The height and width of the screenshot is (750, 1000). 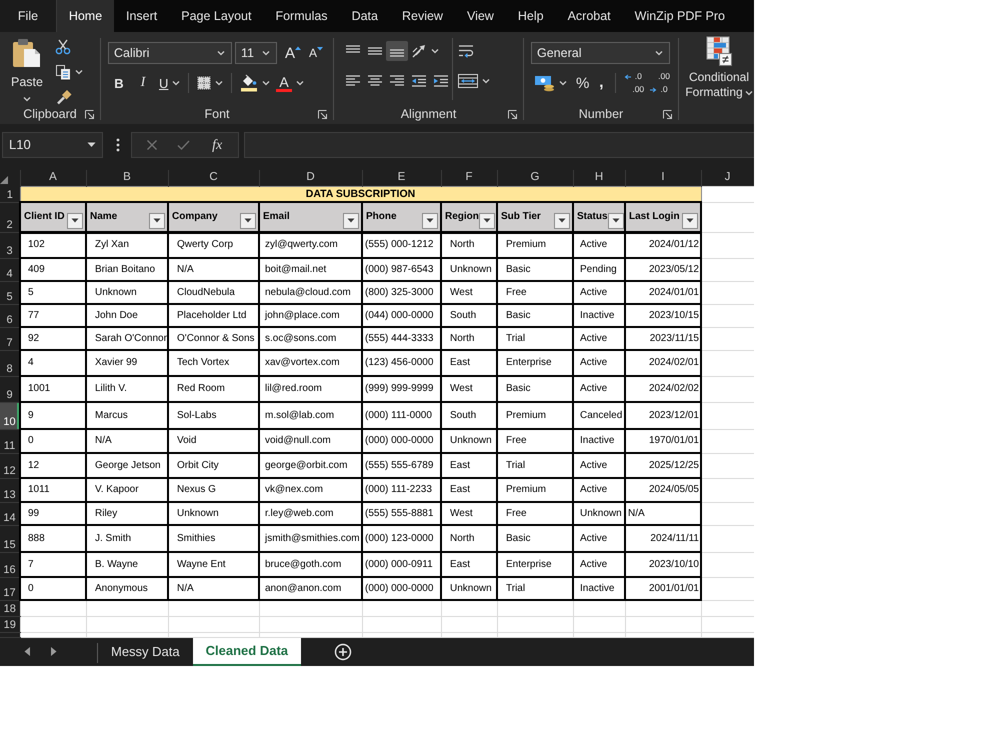 What do you see at coordinates (727, 178) in the screenshot?
I see `column-header: J` at bounding box center [727, 178].